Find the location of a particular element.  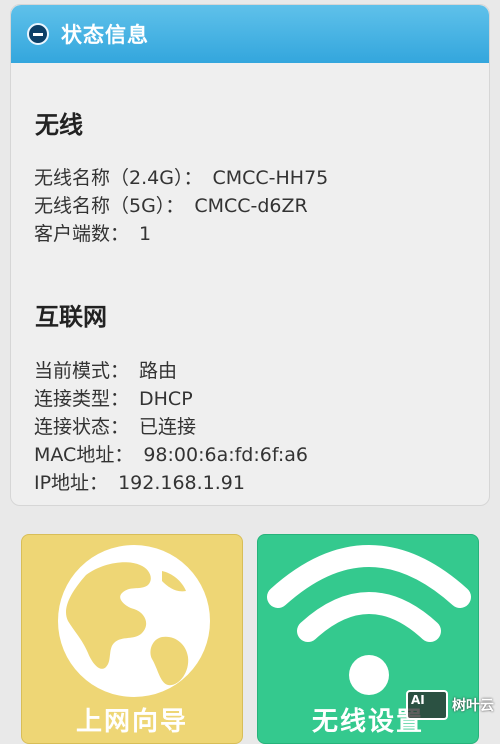

setup-wizard-tile: 上网向导 is located at coordinates (132, 639).